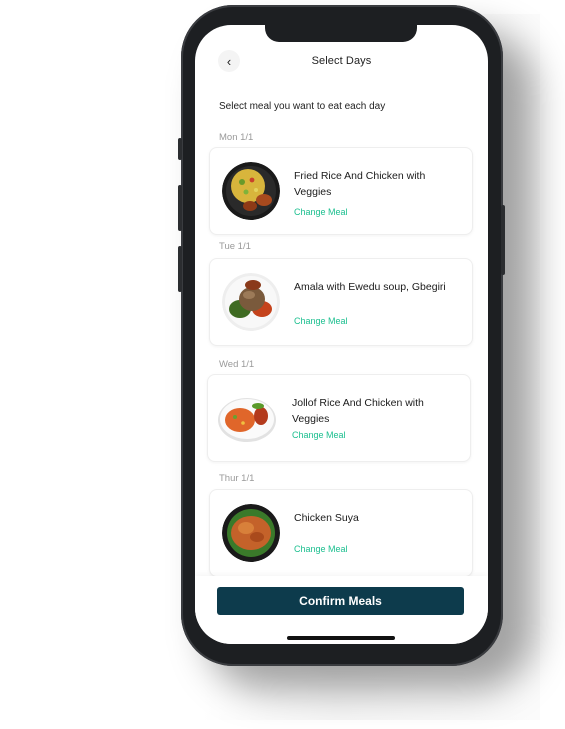 Image resolution: width=565 pixels, height=729 pixels. Describe the element at coordinates (237, 478) in the screenshot. I see `day-label-thur: Thur 1/1` at that location.